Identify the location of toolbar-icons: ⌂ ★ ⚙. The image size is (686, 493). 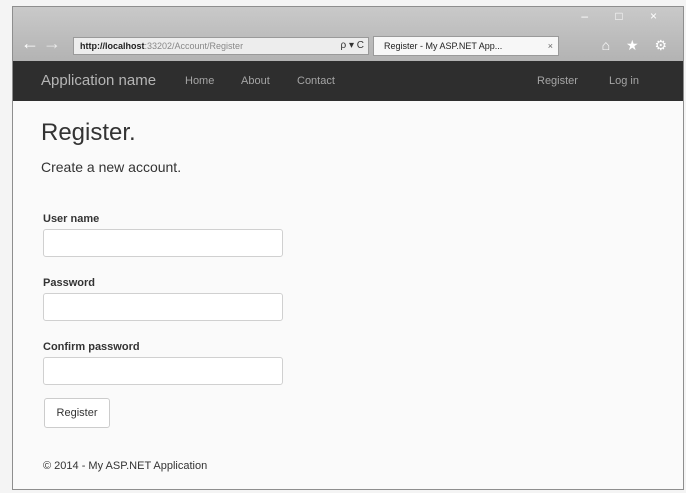
(637, 45).